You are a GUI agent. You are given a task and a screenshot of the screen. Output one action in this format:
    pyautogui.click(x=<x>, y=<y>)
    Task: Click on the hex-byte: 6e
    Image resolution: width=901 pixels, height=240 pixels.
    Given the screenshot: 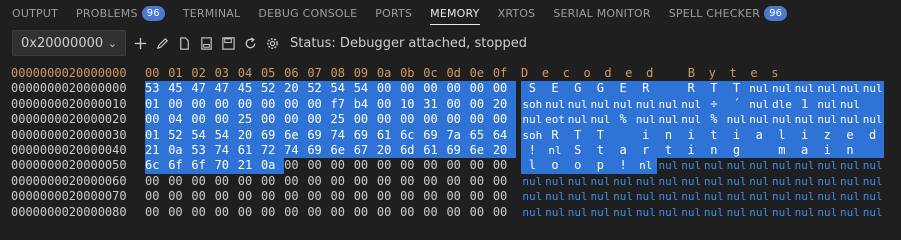 What is the action you would take?
    pyautogui.click(x=296, y=135)
    